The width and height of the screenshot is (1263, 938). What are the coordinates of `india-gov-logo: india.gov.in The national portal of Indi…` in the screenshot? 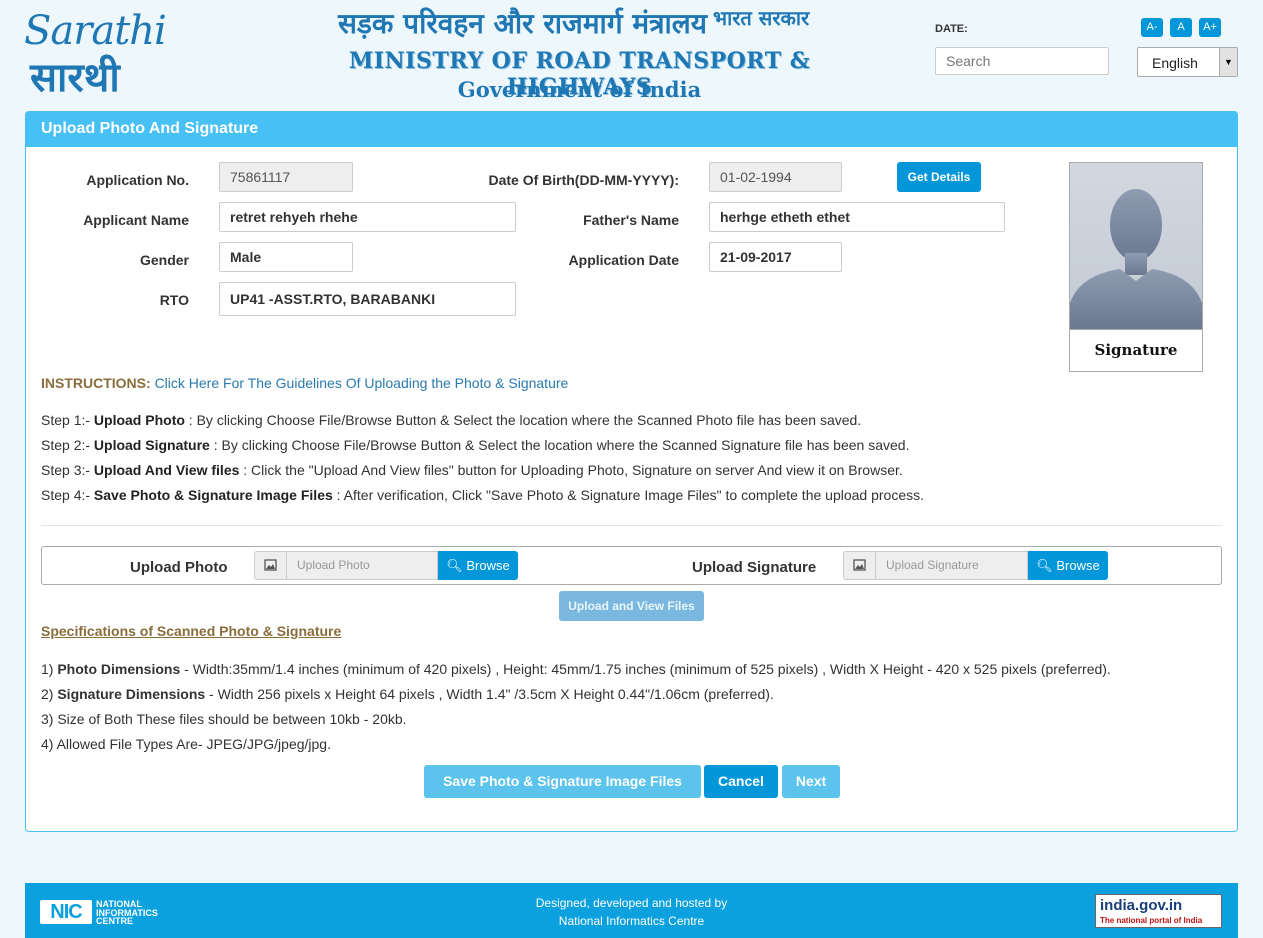 It's located at (1158, 911).